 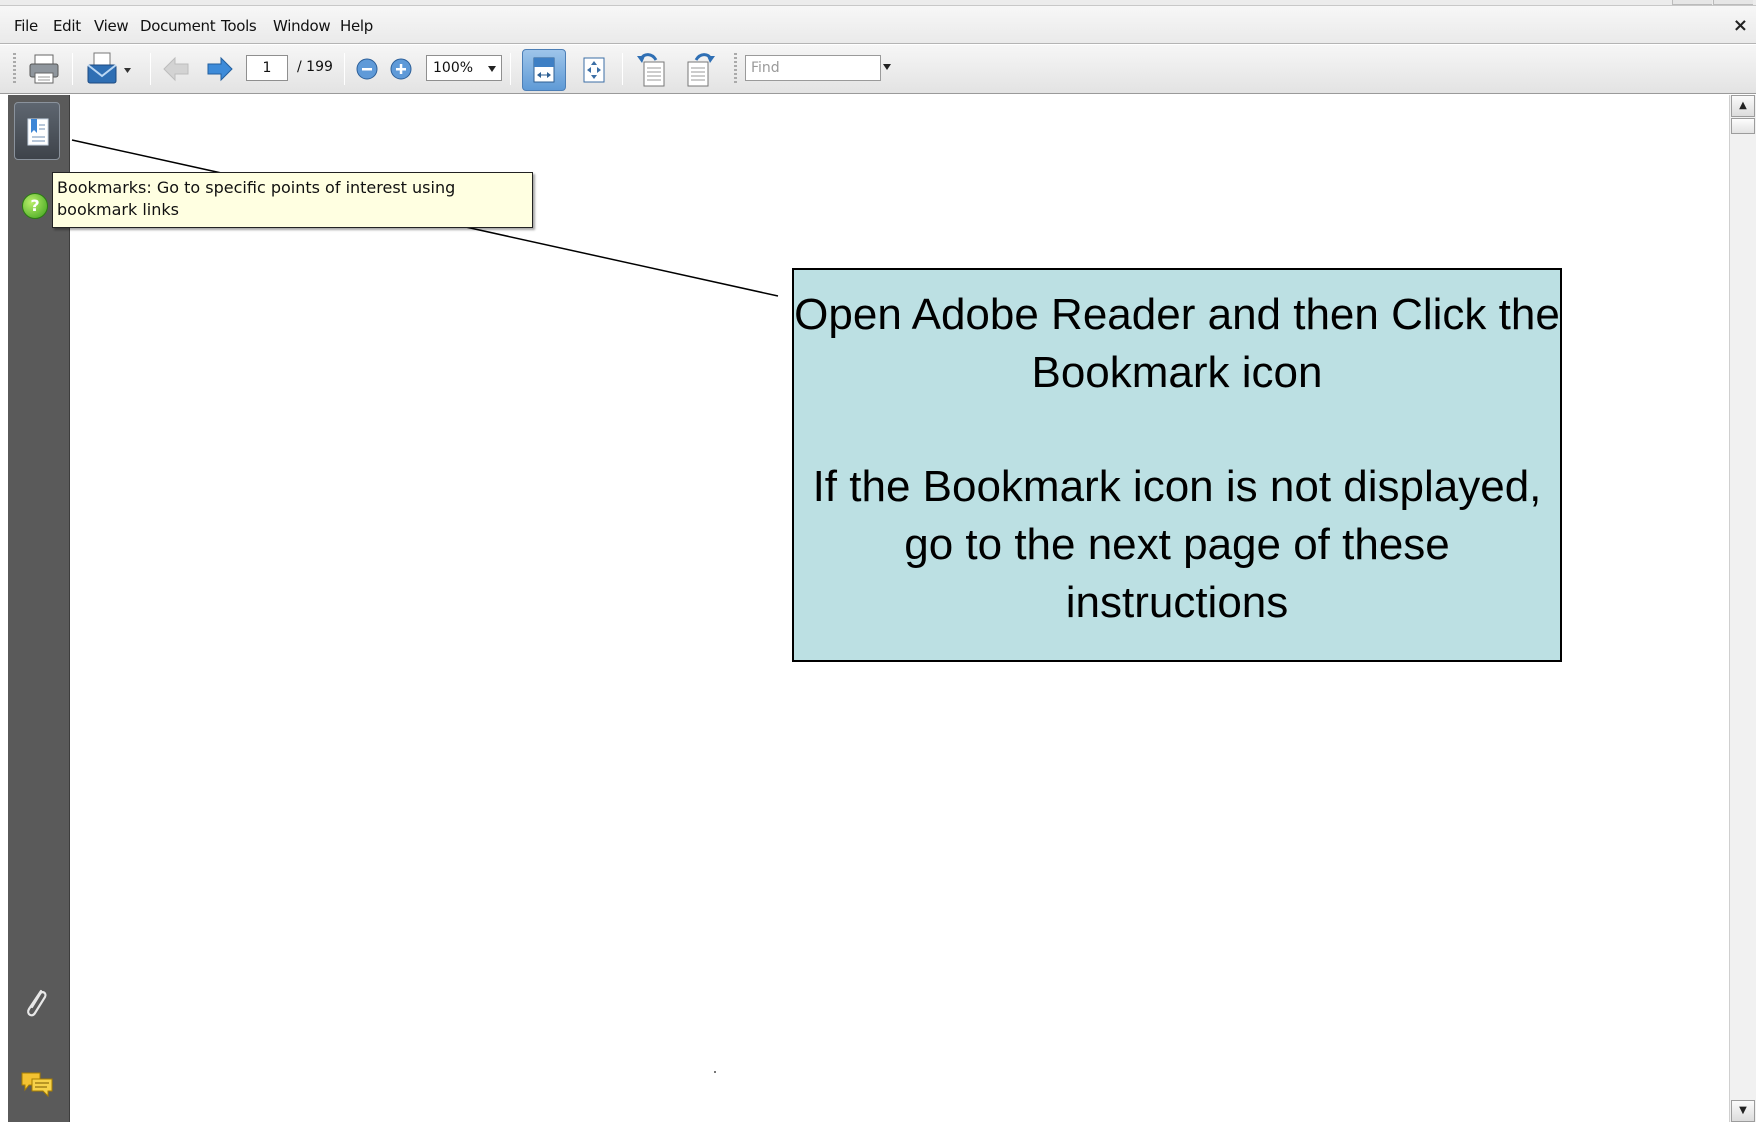 What do you see at coordinates (302, 26) in the screenshot?
I see `menu-window: Window` at bounding box center [302, 26].